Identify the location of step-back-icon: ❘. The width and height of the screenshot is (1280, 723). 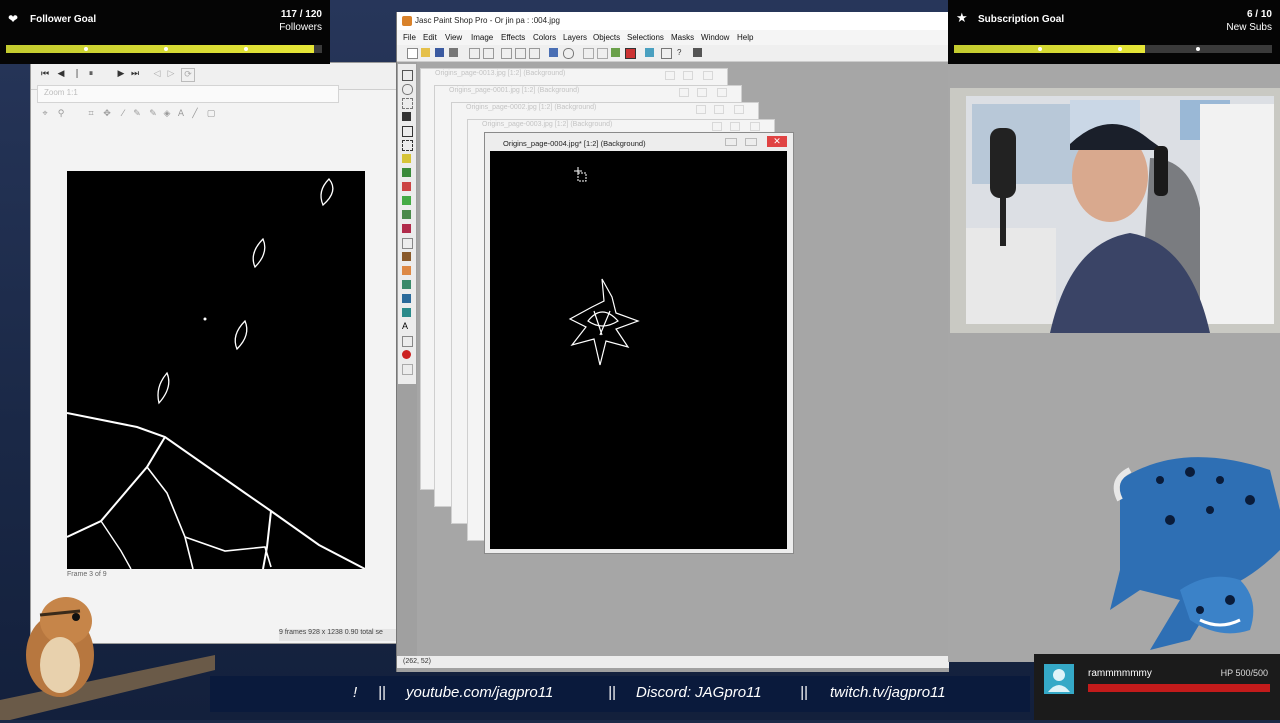
(77, 74).